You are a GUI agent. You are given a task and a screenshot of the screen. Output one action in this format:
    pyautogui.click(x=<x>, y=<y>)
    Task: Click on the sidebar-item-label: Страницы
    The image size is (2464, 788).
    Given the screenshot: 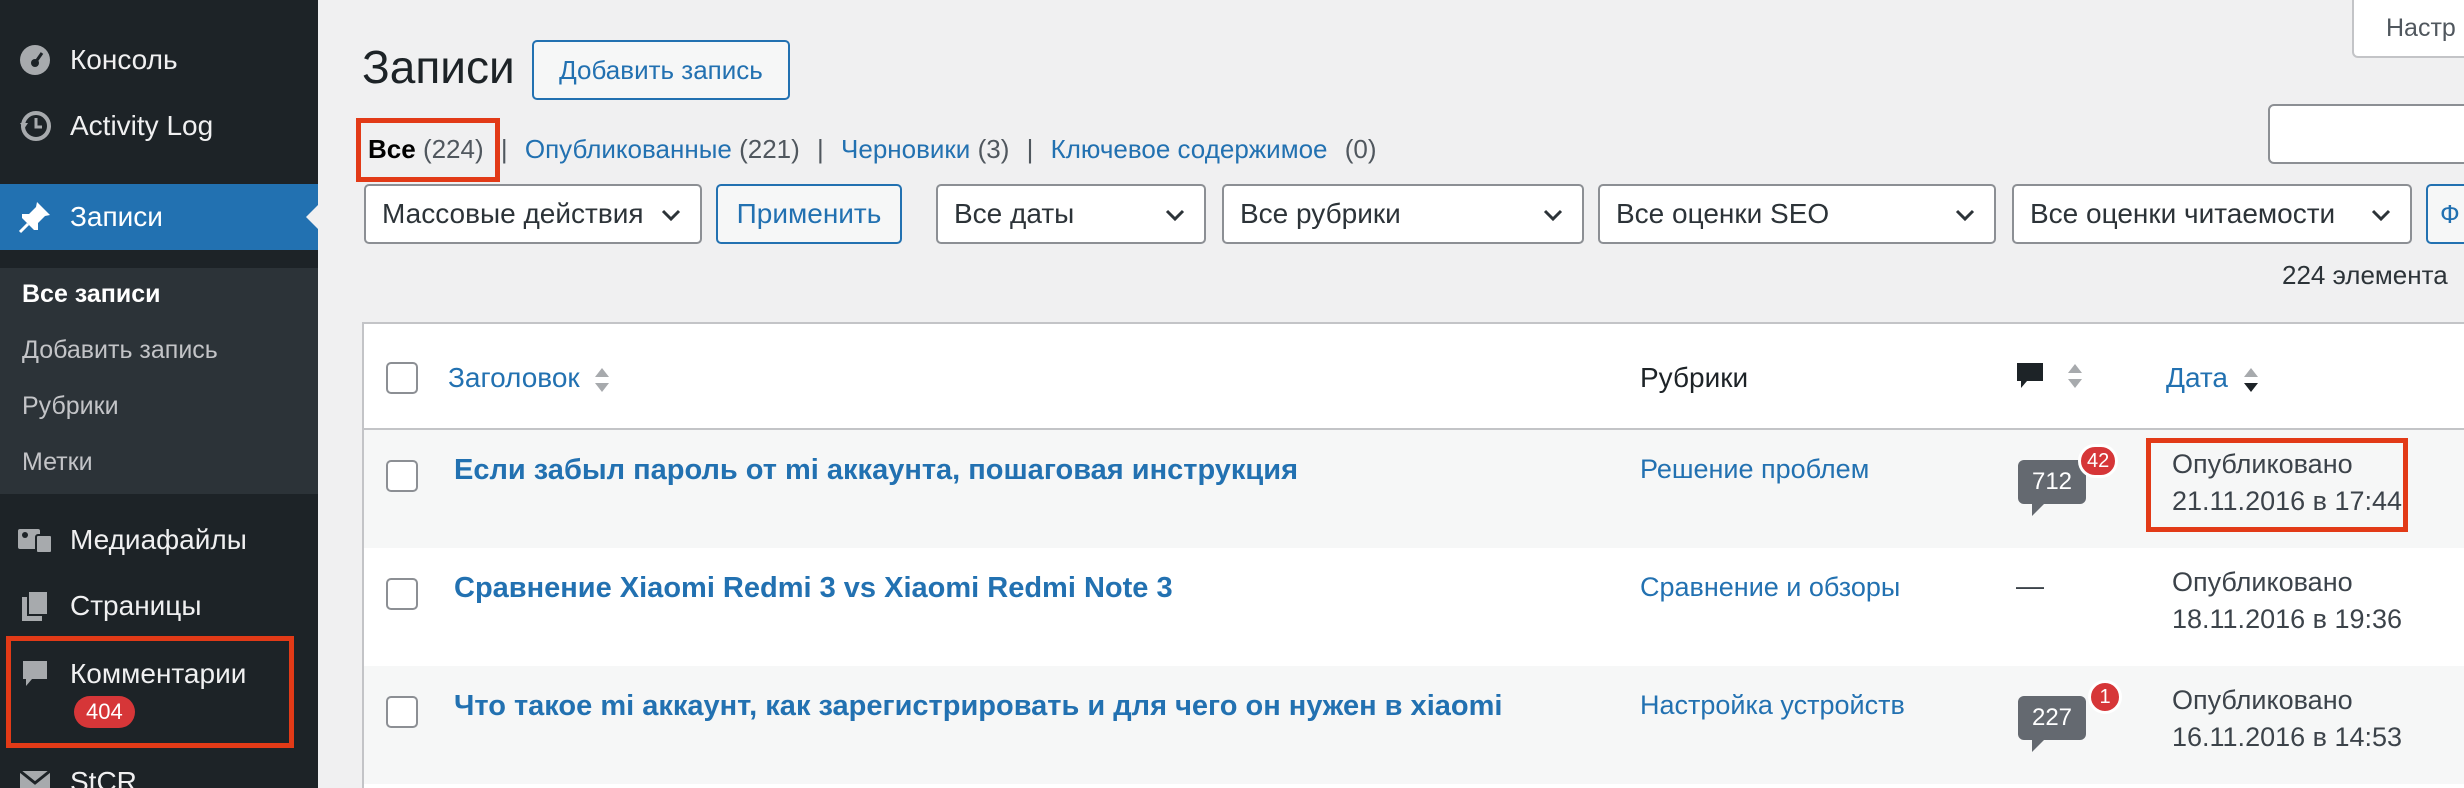 What is the action you would take?
    pyautogui.click(x=136, y=605)
    